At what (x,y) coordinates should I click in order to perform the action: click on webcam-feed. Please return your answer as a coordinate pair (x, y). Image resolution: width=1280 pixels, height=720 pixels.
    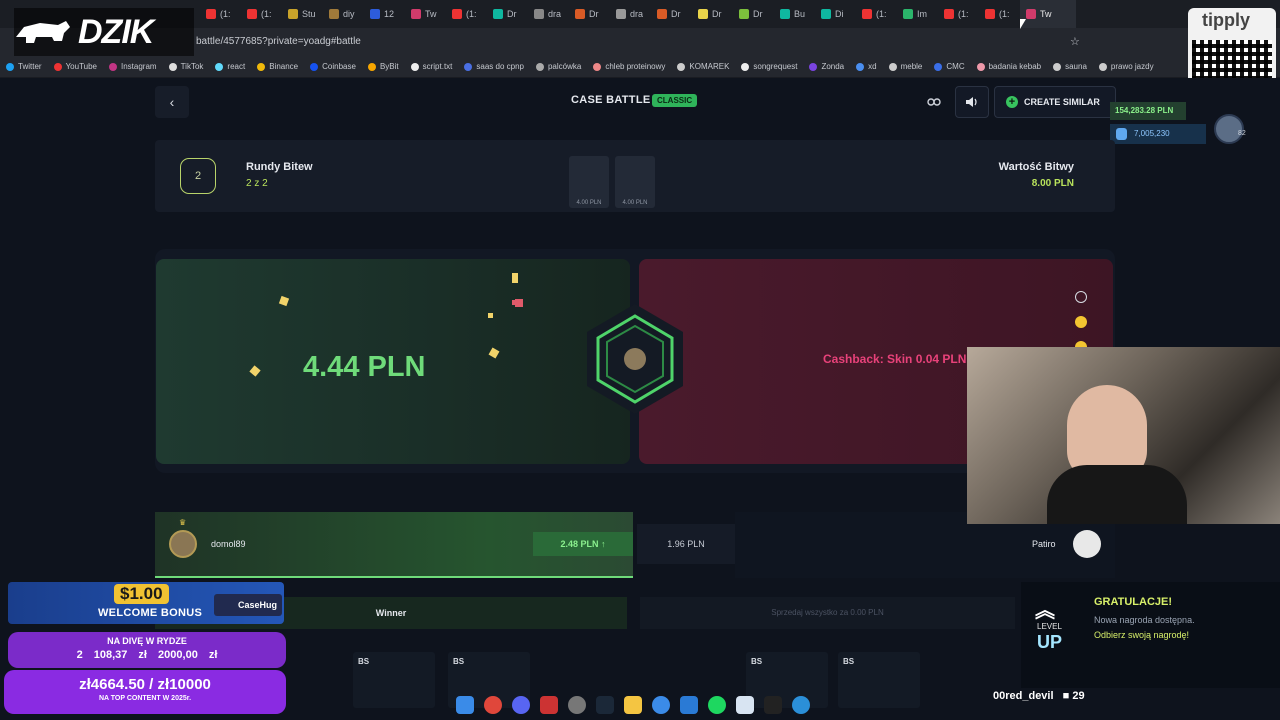
    Looking at the image, I should click on (1123, 435).